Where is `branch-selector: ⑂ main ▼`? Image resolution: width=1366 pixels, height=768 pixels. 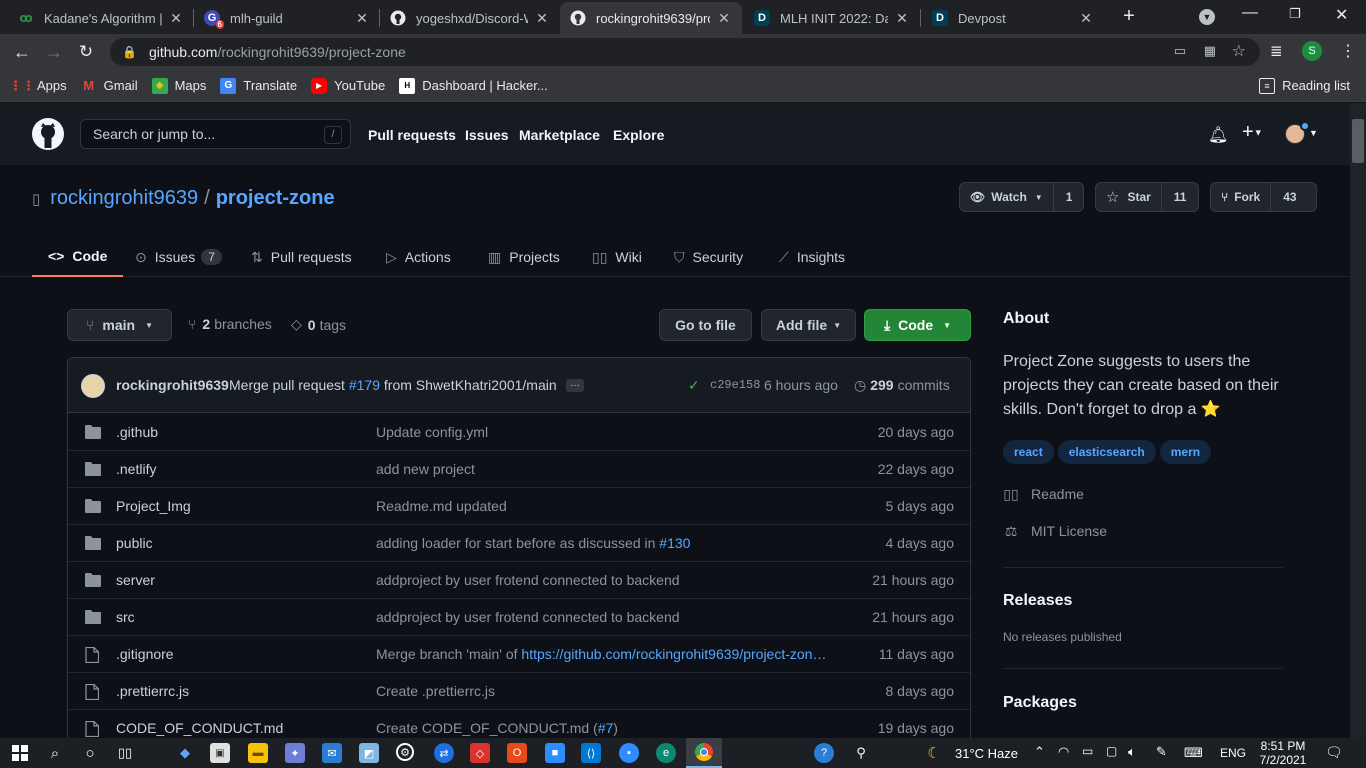
branch-selector: ⑂ main ▼ is located at coordinates (119, 325).